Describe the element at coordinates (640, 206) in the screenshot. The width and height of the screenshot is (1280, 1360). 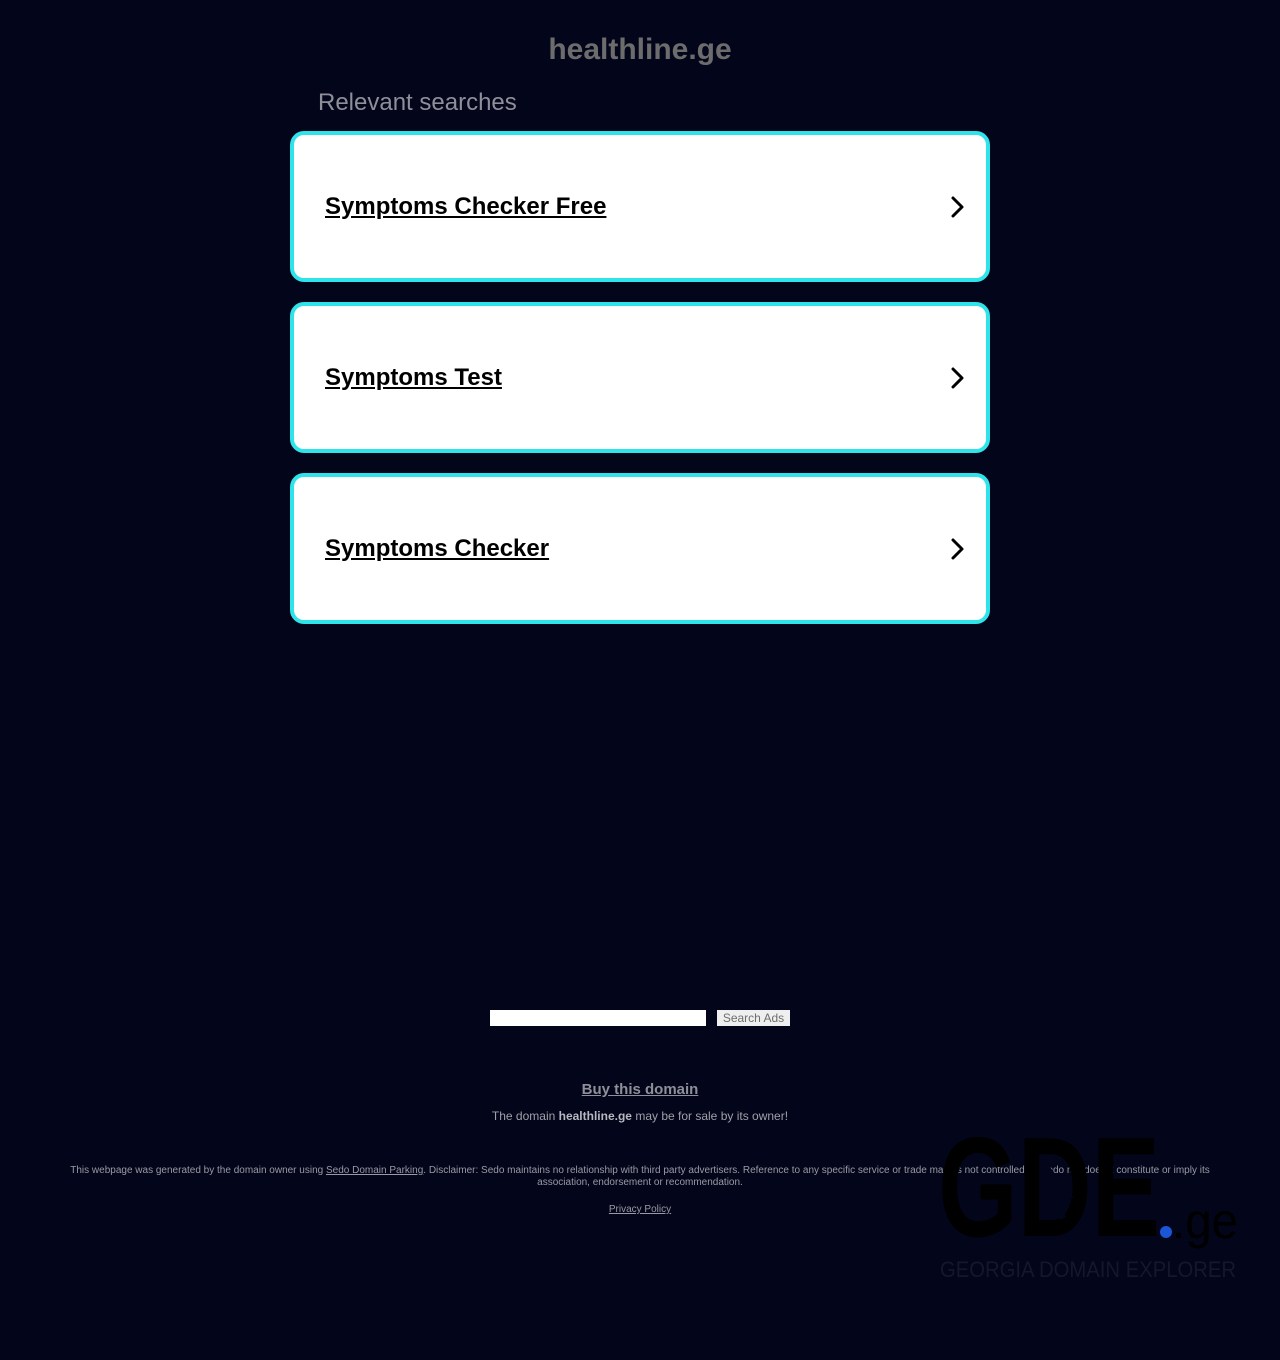
I see `search-result-card-symptoms-checker-free: Symptoms Checker Free` at that location.